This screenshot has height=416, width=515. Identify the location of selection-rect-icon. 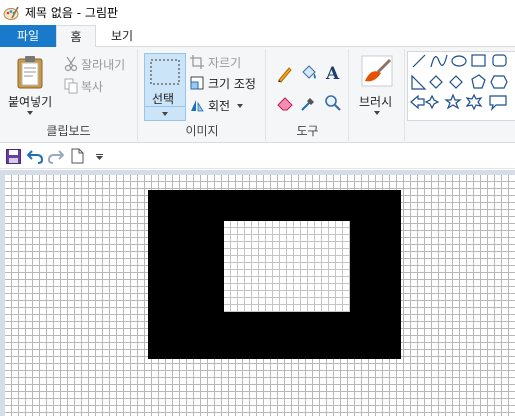
(165, 72).